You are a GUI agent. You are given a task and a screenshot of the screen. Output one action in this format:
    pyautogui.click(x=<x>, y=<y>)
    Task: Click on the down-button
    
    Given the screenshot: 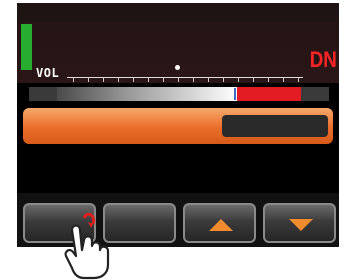 What is the action you would take?
    pyautogui.click(x=299, y=223)
    